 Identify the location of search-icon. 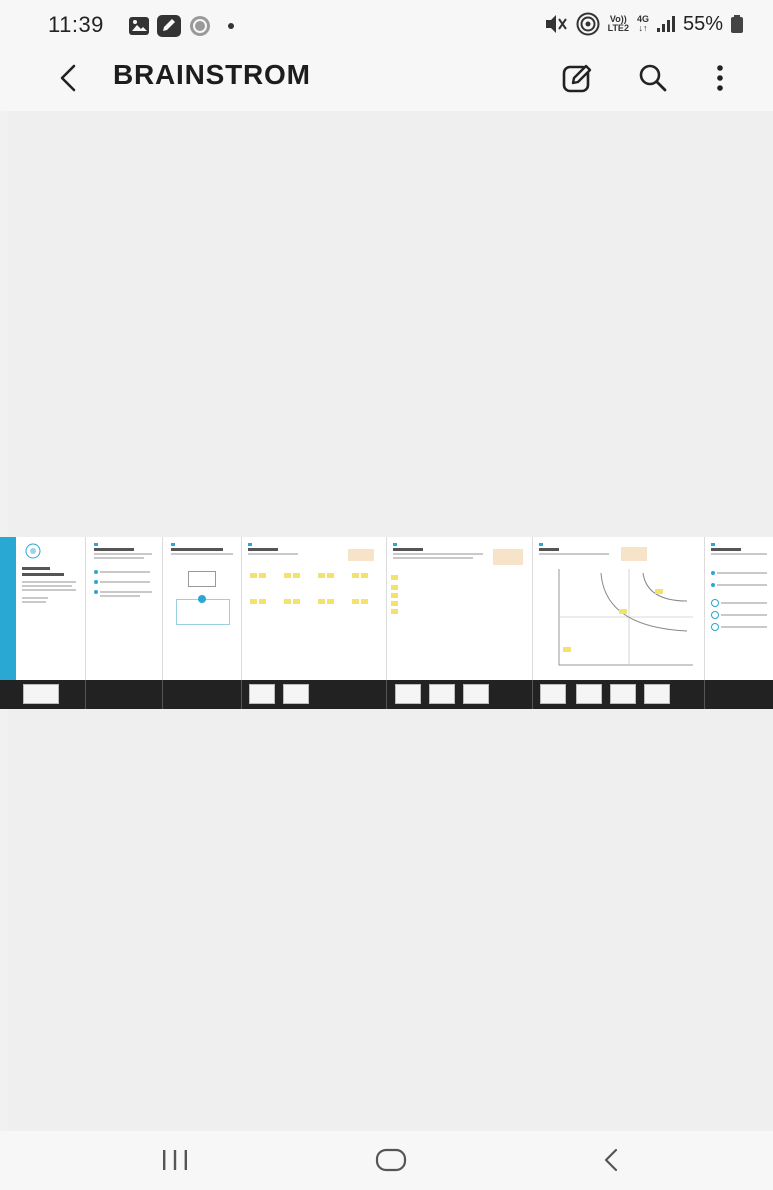
(653, 78).